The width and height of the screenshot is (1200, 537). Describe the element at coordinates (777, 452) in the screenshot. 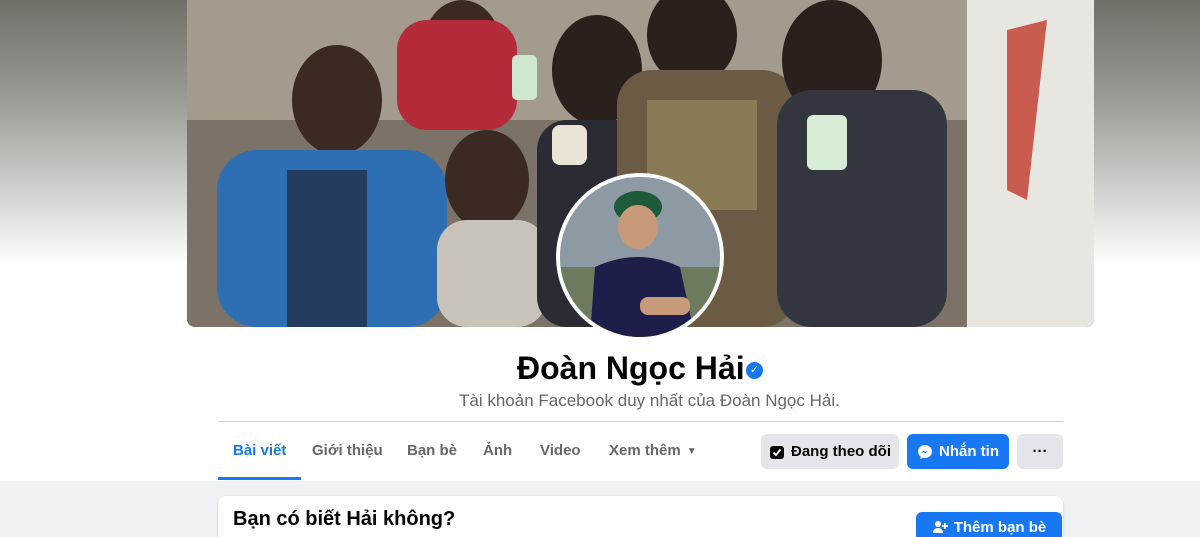

I see `following-icon` at that location.